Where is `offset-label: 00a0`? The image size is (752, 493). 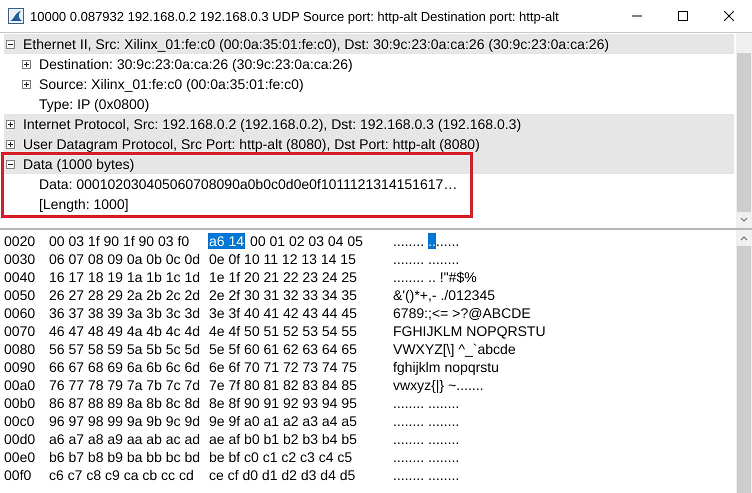
offset-label: 00a0 is located at coordinates (20, 385).